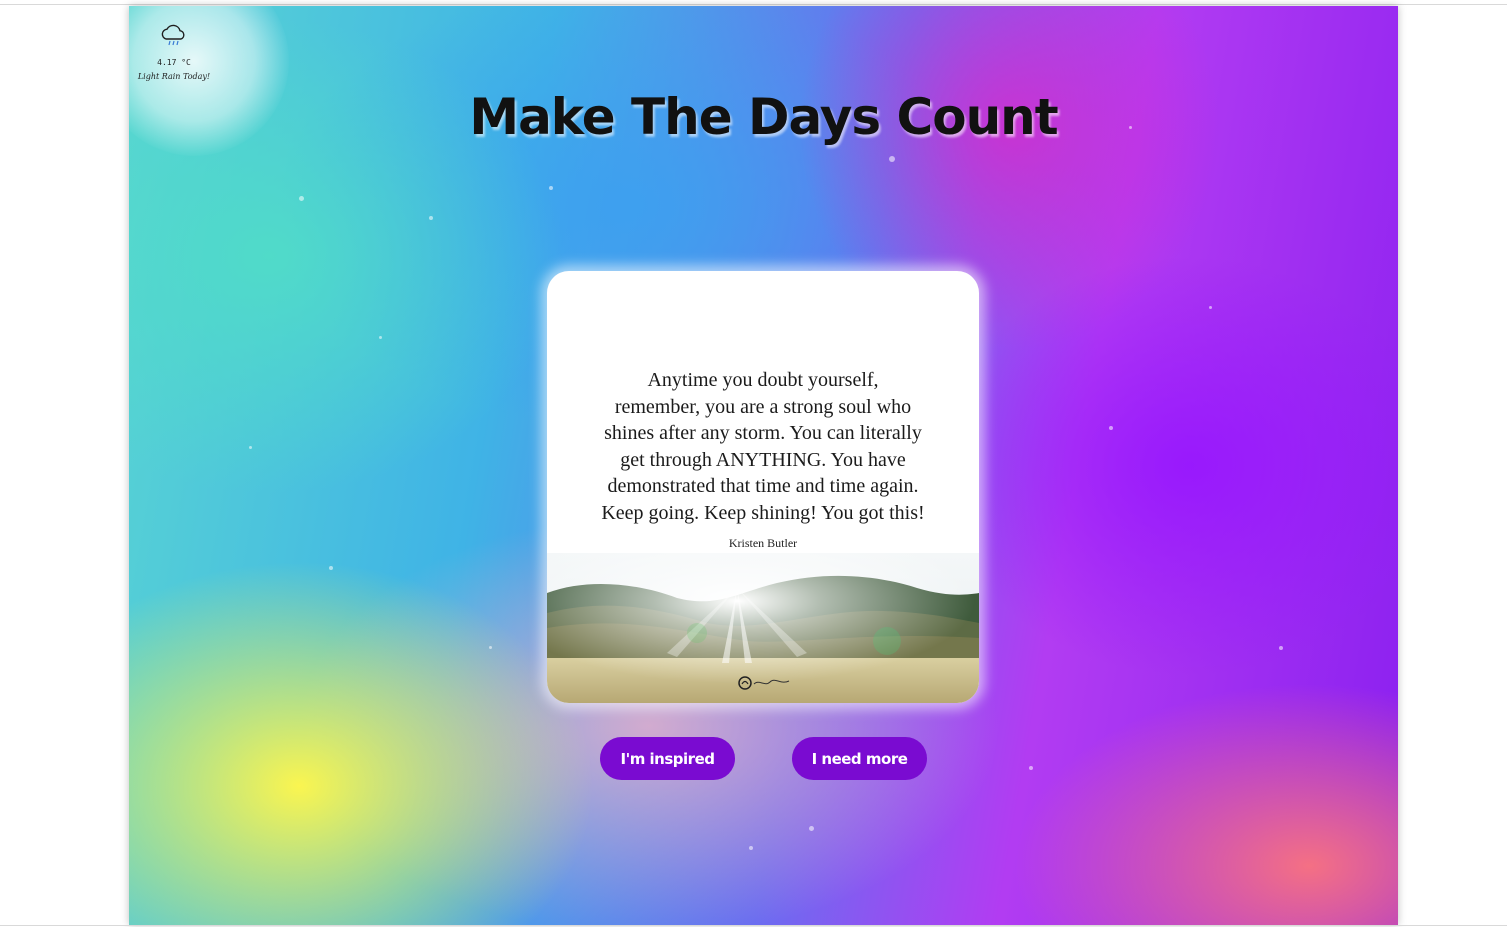  Describe the element at coordinates (763, 380) in the screenshot. I see `quote-line: Anytime you doubt yourself,` at that location.